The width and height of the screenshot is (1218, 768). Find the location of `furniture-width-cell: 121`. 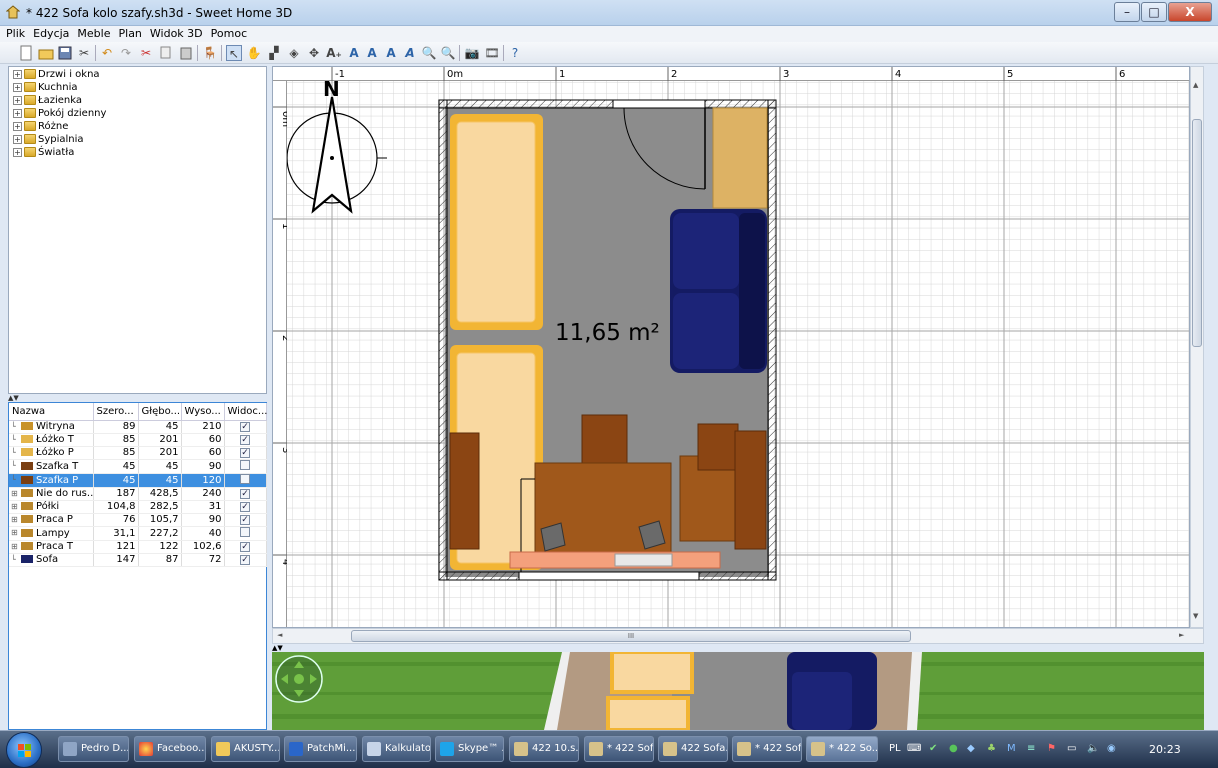

furniture-width-cell: 121 is located at coordinates (116, 547).